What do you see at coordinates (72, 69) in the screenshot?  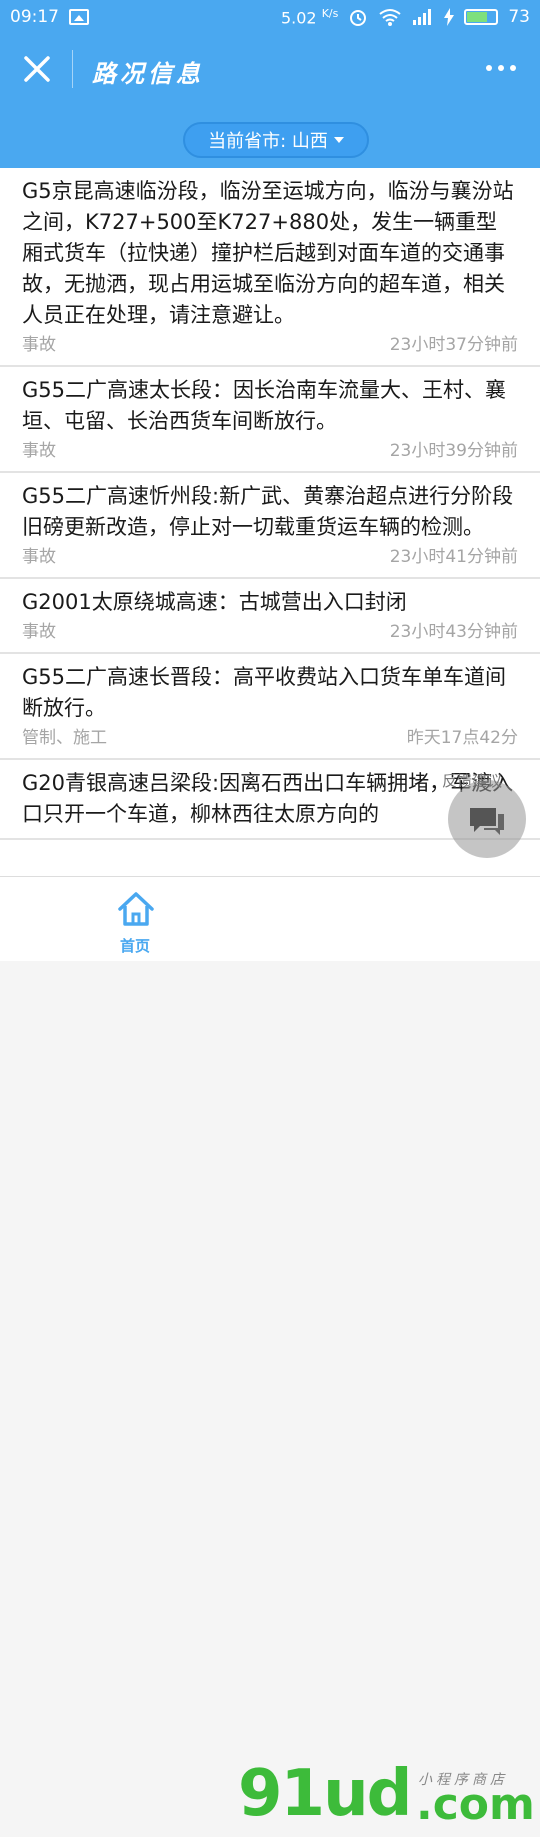 I see `header-divider` at bounding box center [72, 69].